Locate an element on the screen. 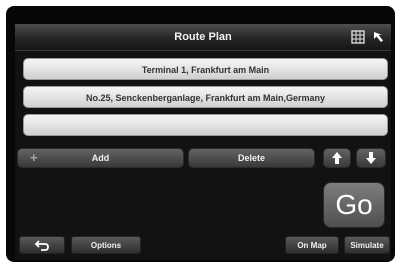 The image size is (397, 268). delete-button-label: Delete is located at coordinates (251, 158).